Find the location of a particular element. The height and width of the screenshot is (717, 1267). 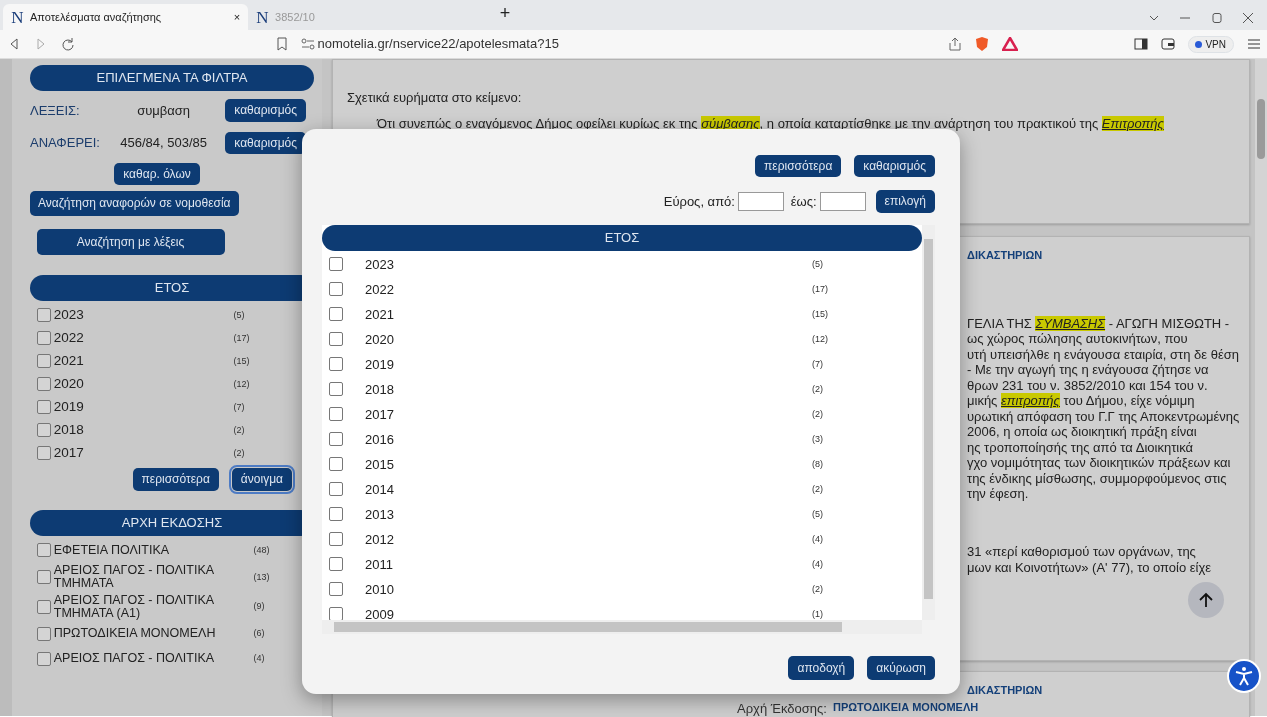

menu-icon is located at coordinates (1253, 44).